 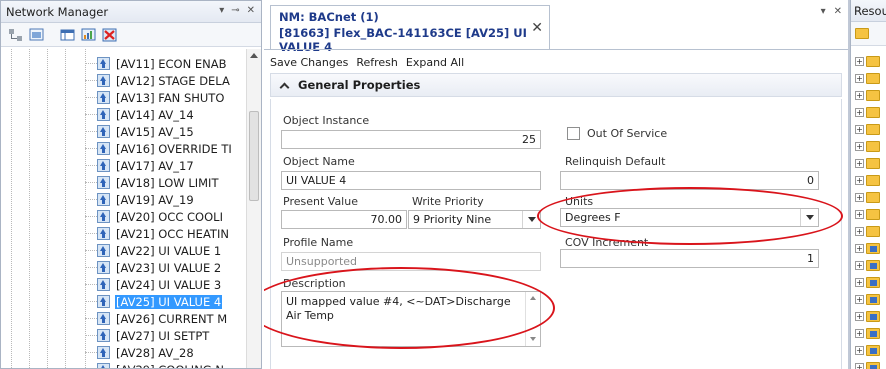 What do you see at coordinates (147, 335) in the screenshot?
I see `tree-item: [AV27] UI SETPT` at bounding box center [147, 335].